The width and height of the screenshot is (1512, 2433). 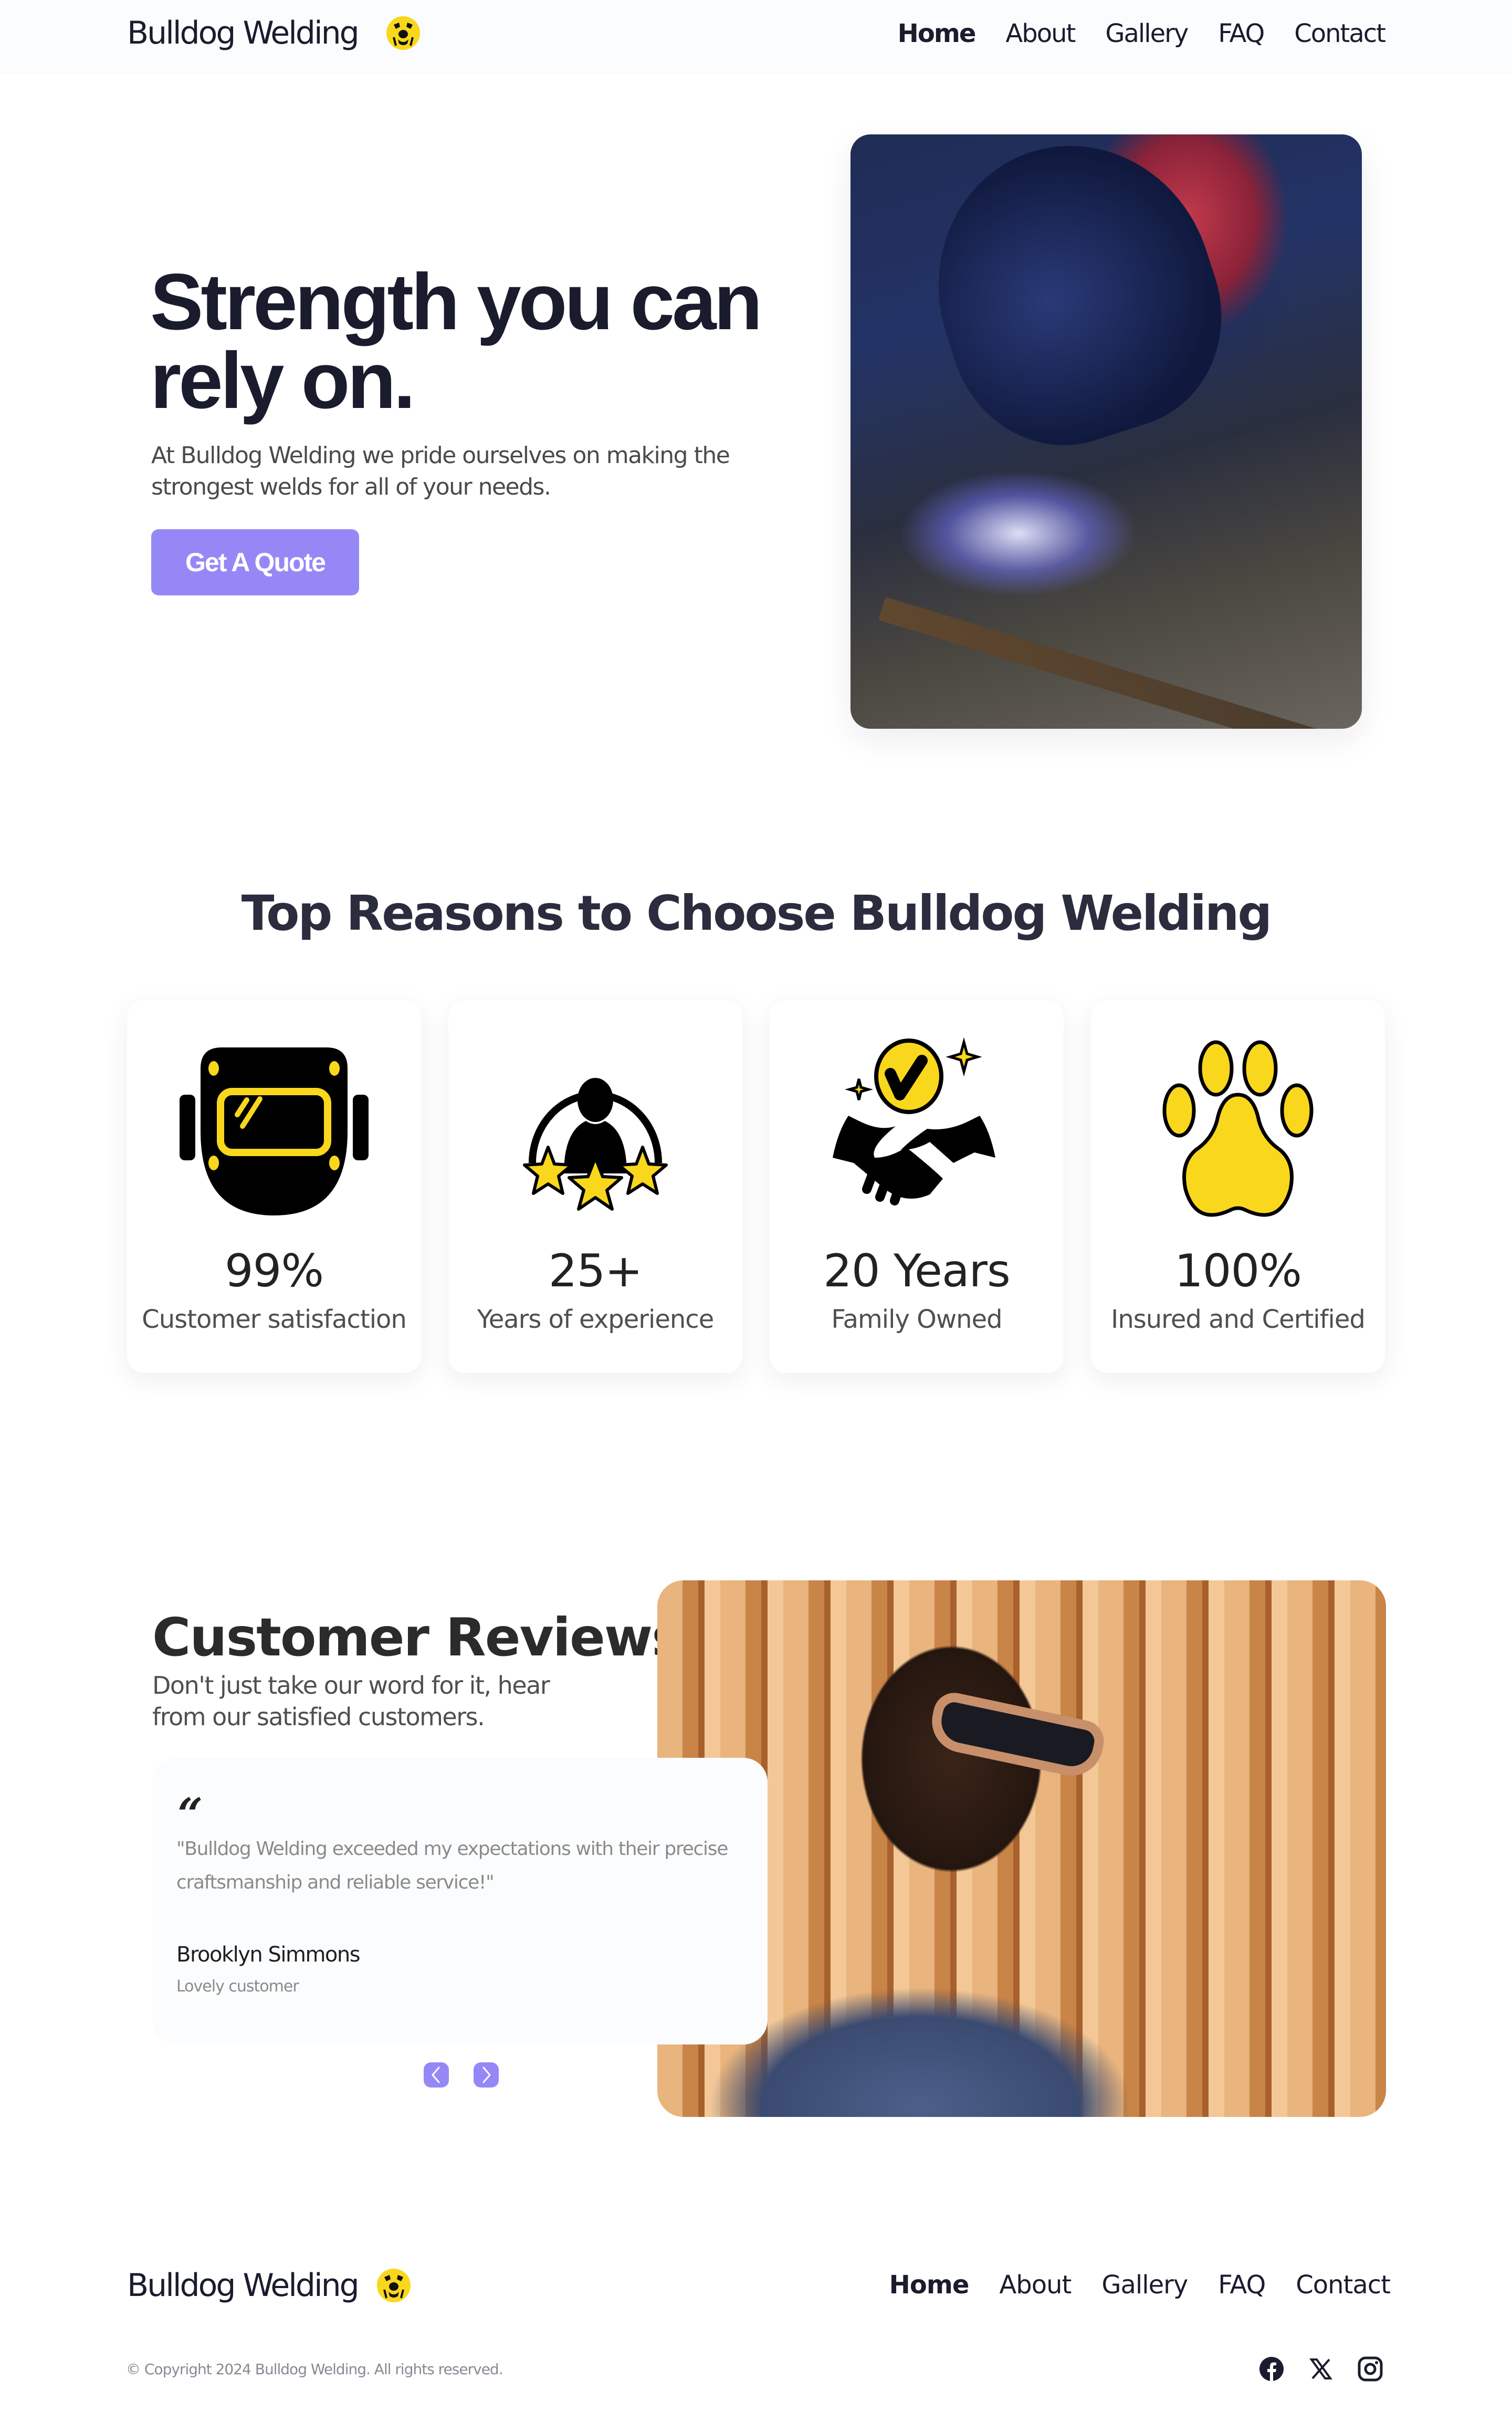 What do you see at coordinates (274, 1131) in the screenshot?
I see `welding-mask-icon` at bounding box center [274, 1131].